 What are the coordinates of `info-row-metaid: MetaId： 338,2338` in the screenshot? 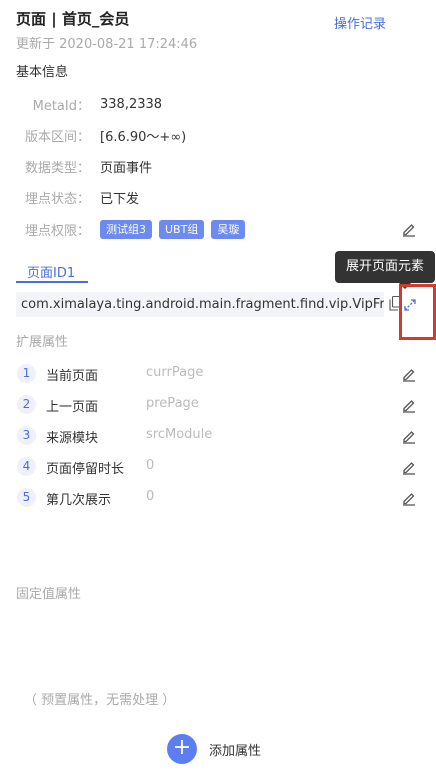 It's located at (218, 104).